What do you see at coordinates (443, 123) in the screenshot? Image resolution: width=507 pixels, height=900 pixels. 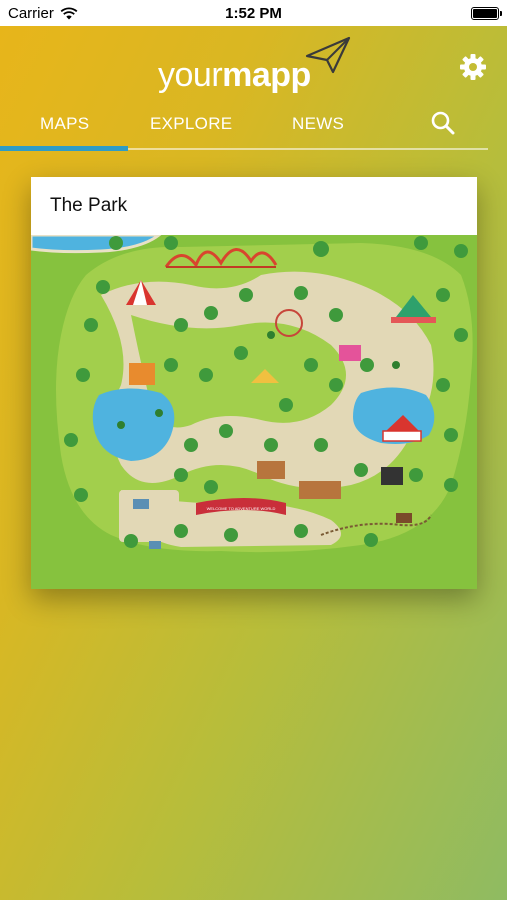 I see `search-icon` at bounding box center [443, 123].